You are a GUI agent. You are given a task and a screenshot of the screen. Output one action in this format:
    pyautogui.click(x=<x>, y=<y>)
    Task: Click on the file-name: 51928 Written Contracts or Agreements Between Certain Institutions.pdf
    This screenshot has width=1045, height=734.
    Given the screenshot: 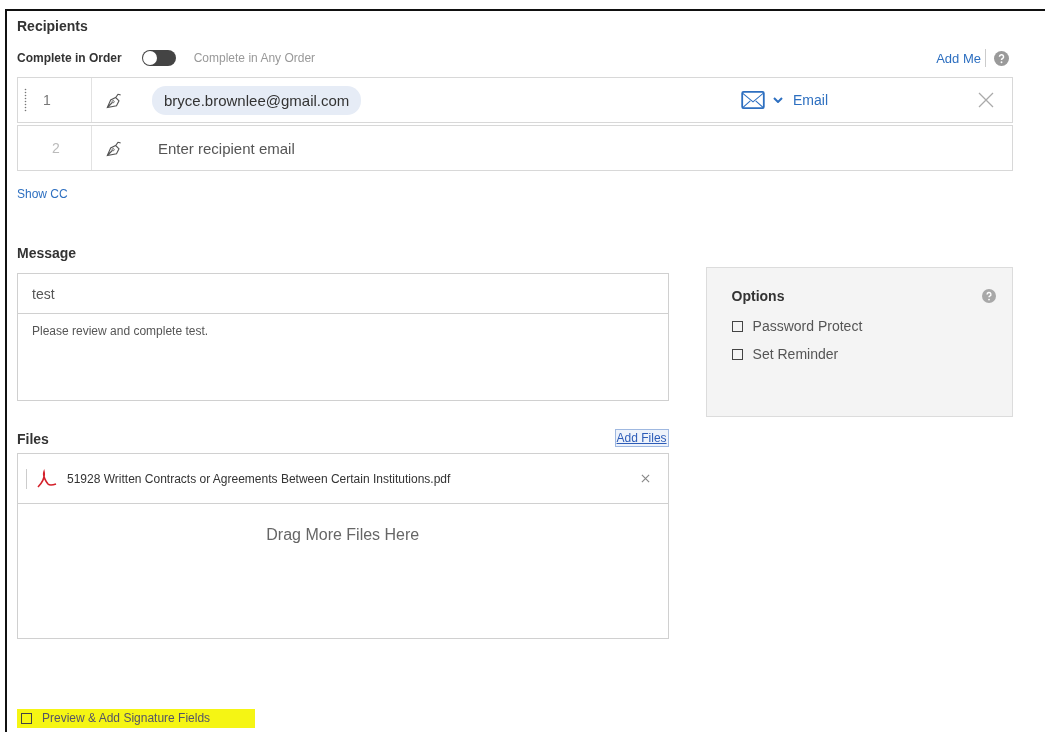 What is the action you would take?
    pyautogui.click(x=259, y=478)
    